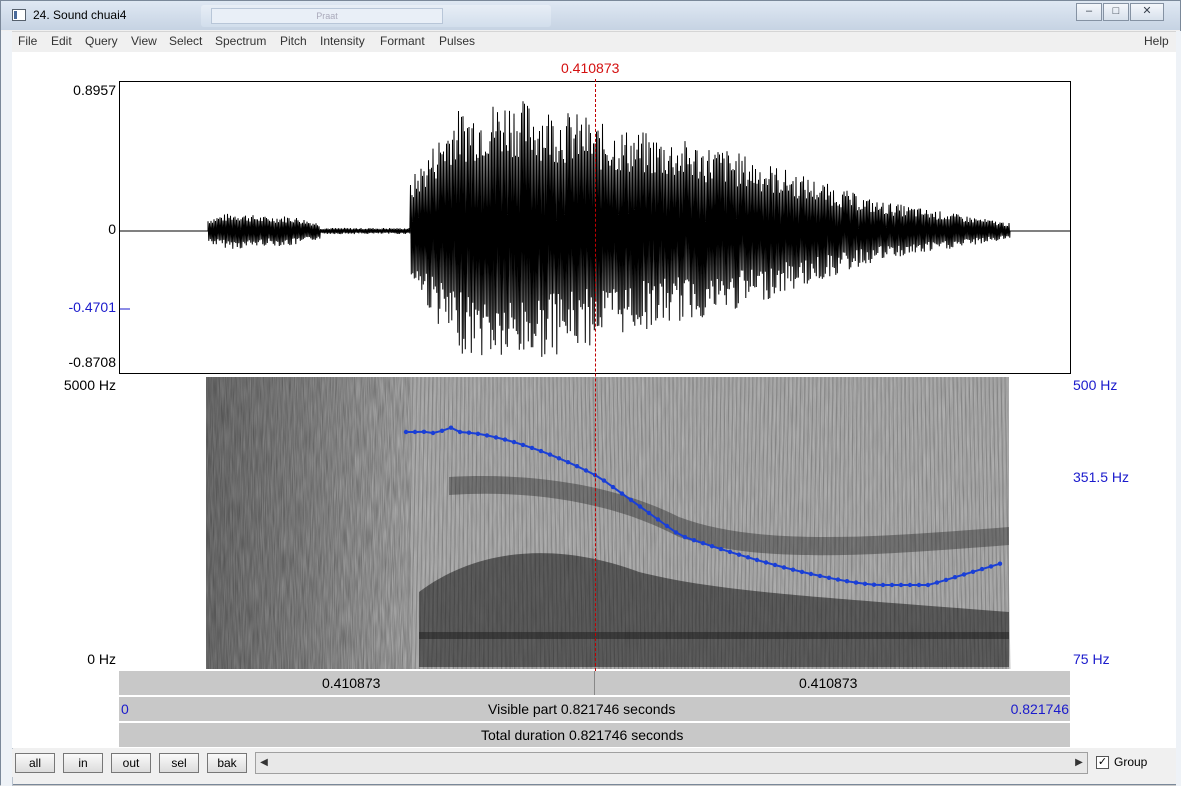 This screenshot has height=786, width=1181. I want to click on window-right-frame, so click(1178, 408).